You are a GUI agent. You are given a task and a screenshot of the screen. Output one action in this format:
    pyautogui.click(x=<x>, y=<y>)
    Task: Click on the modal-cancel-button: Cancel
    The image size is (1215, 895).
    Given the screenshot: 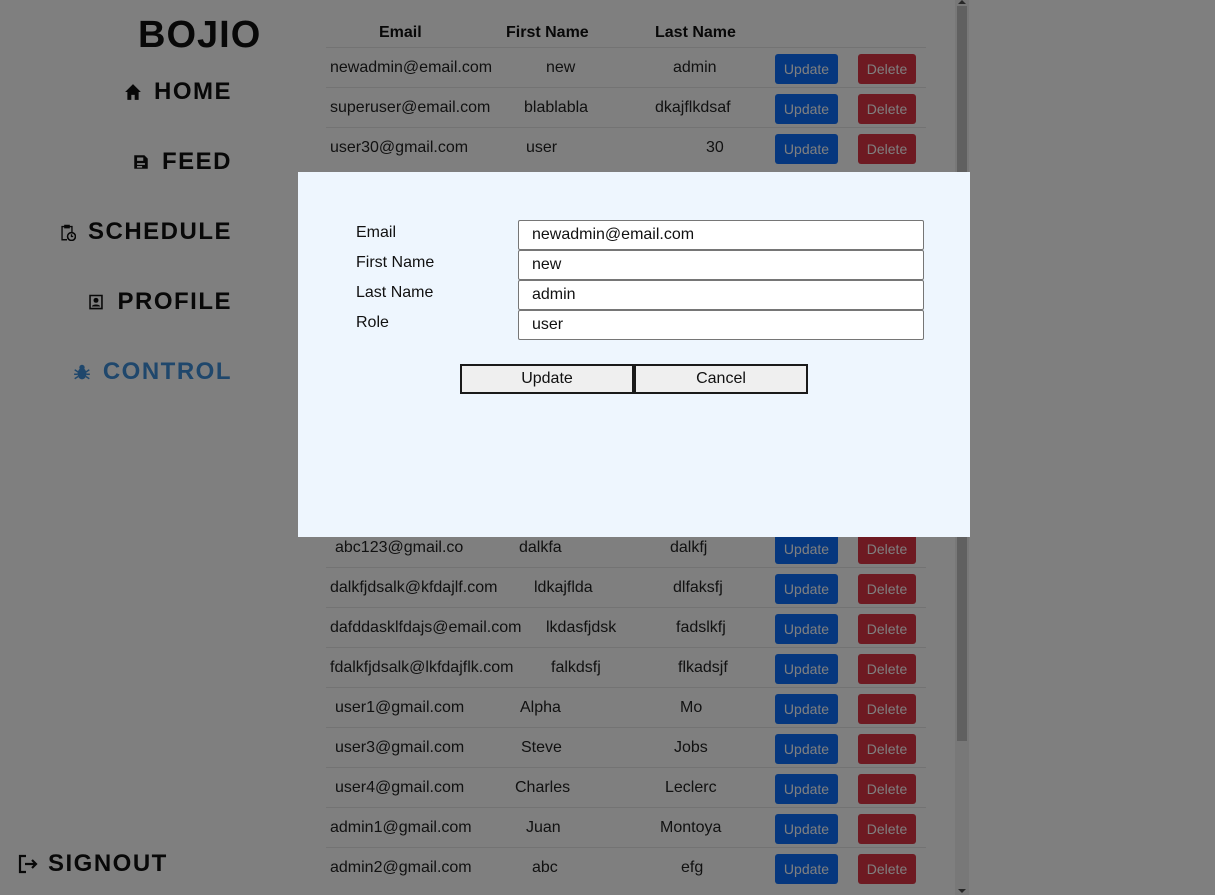 What is the action you would take?
    pyautogui.click(x=721, y=379)
    